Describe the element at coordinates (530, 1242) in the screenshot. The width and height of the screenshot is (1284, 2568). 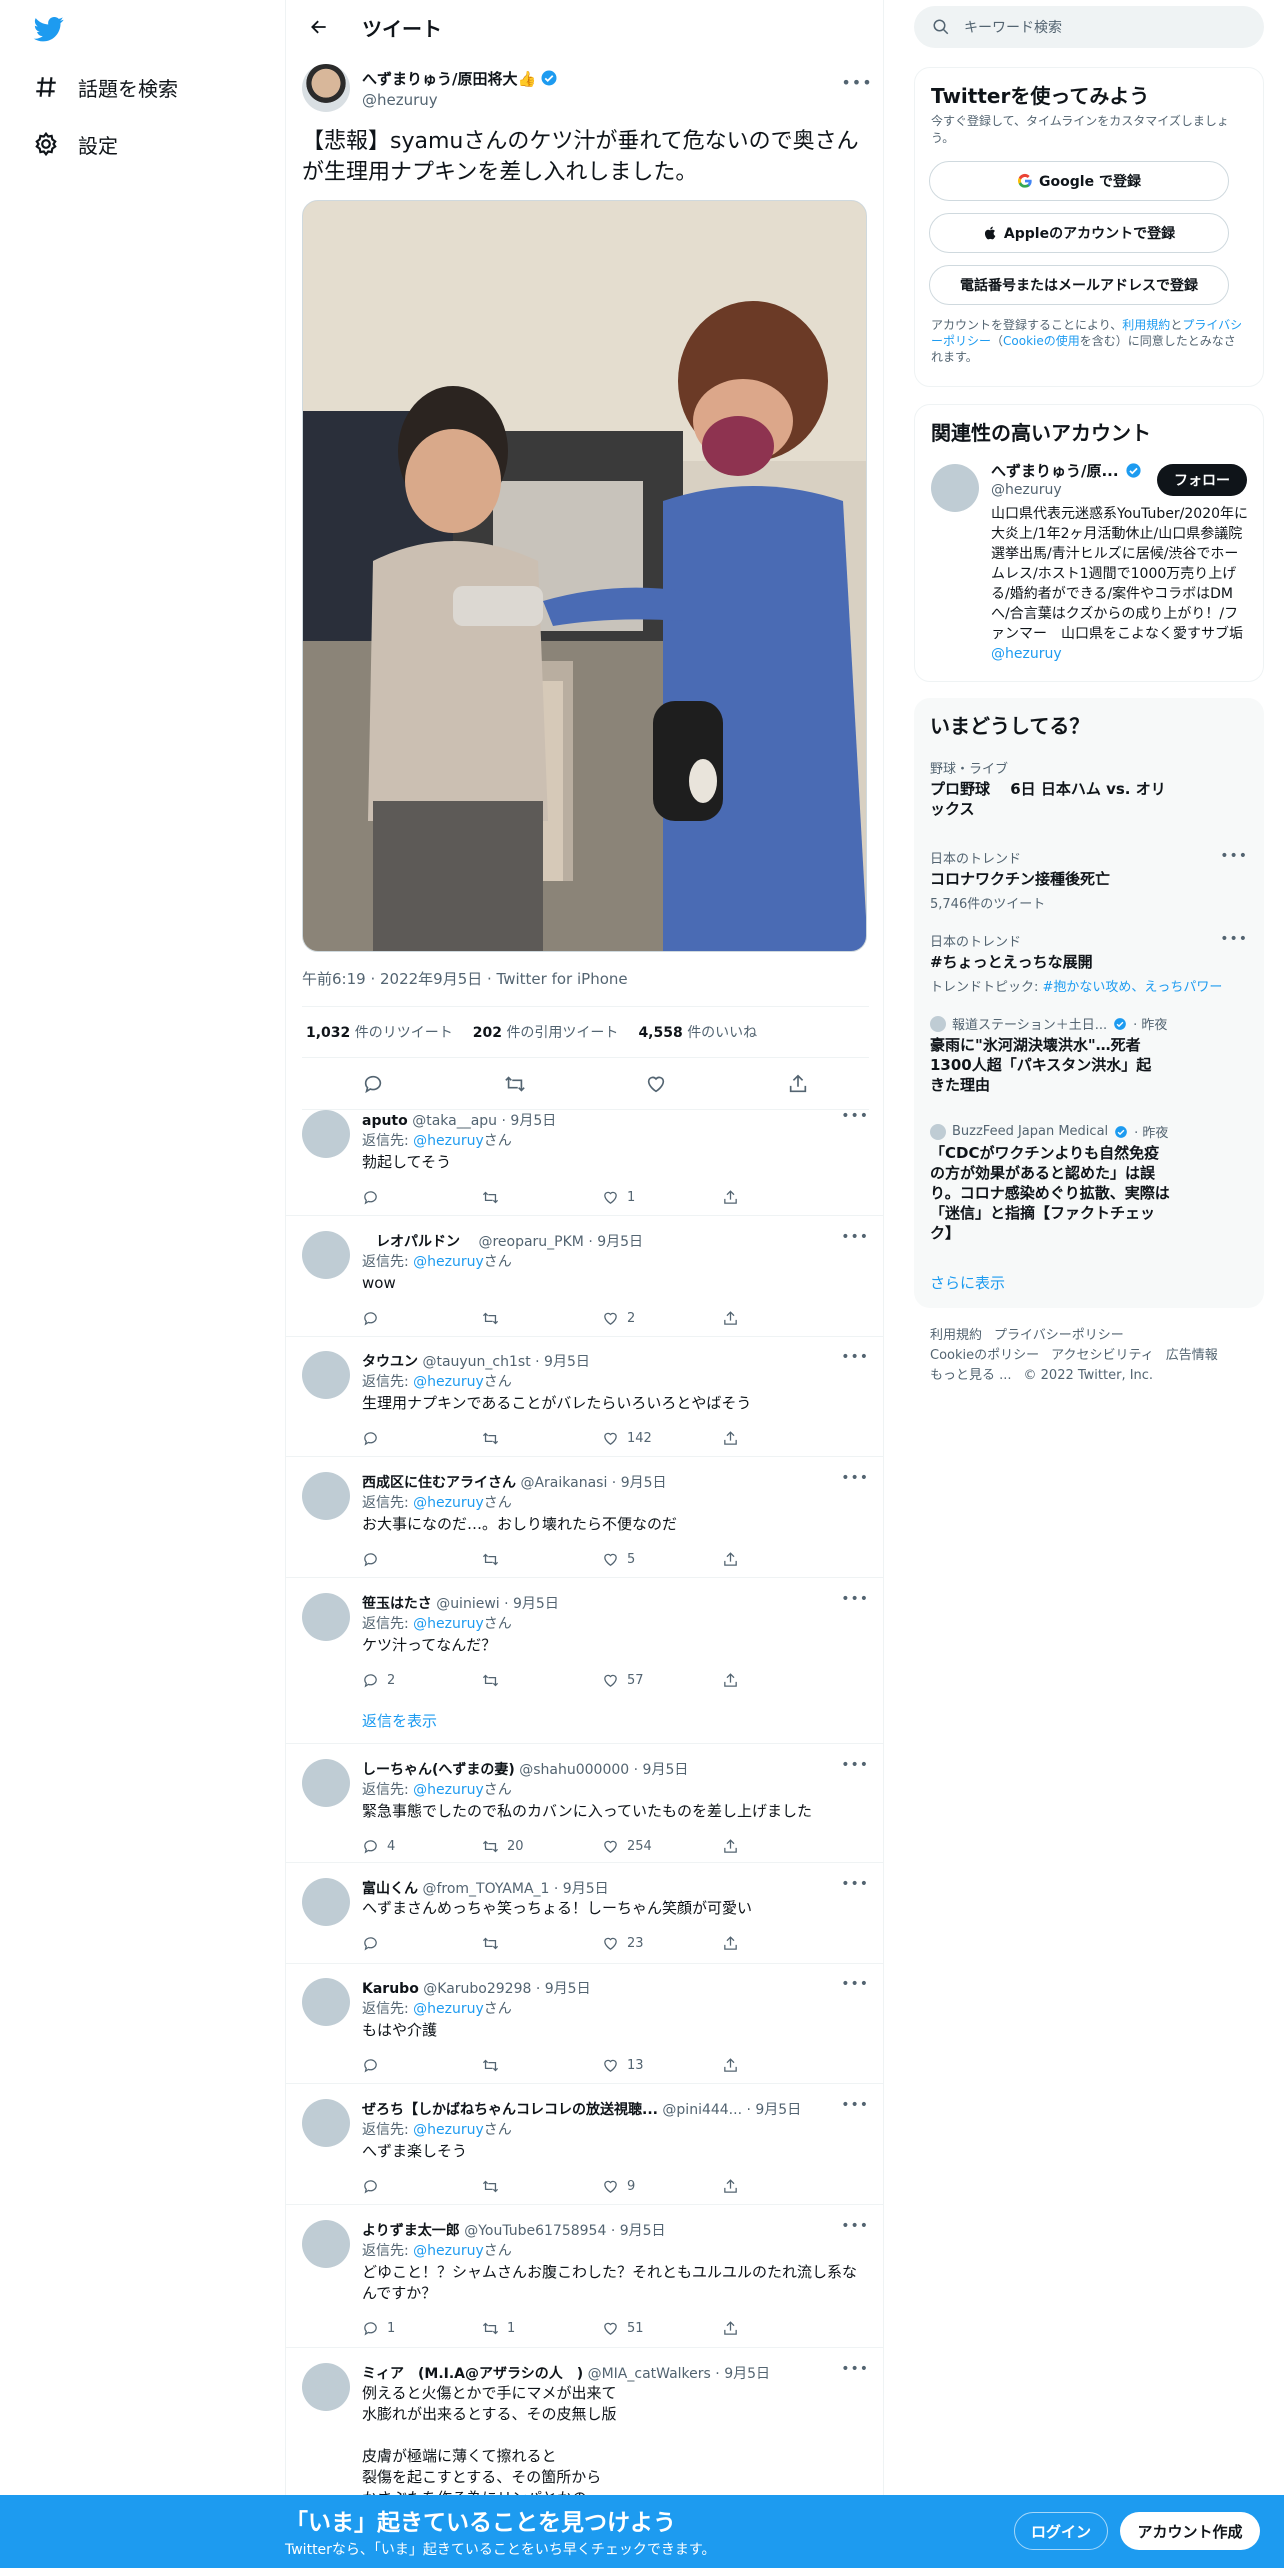
I see `reply-author-handle: @reoparu_PKM` at that location.